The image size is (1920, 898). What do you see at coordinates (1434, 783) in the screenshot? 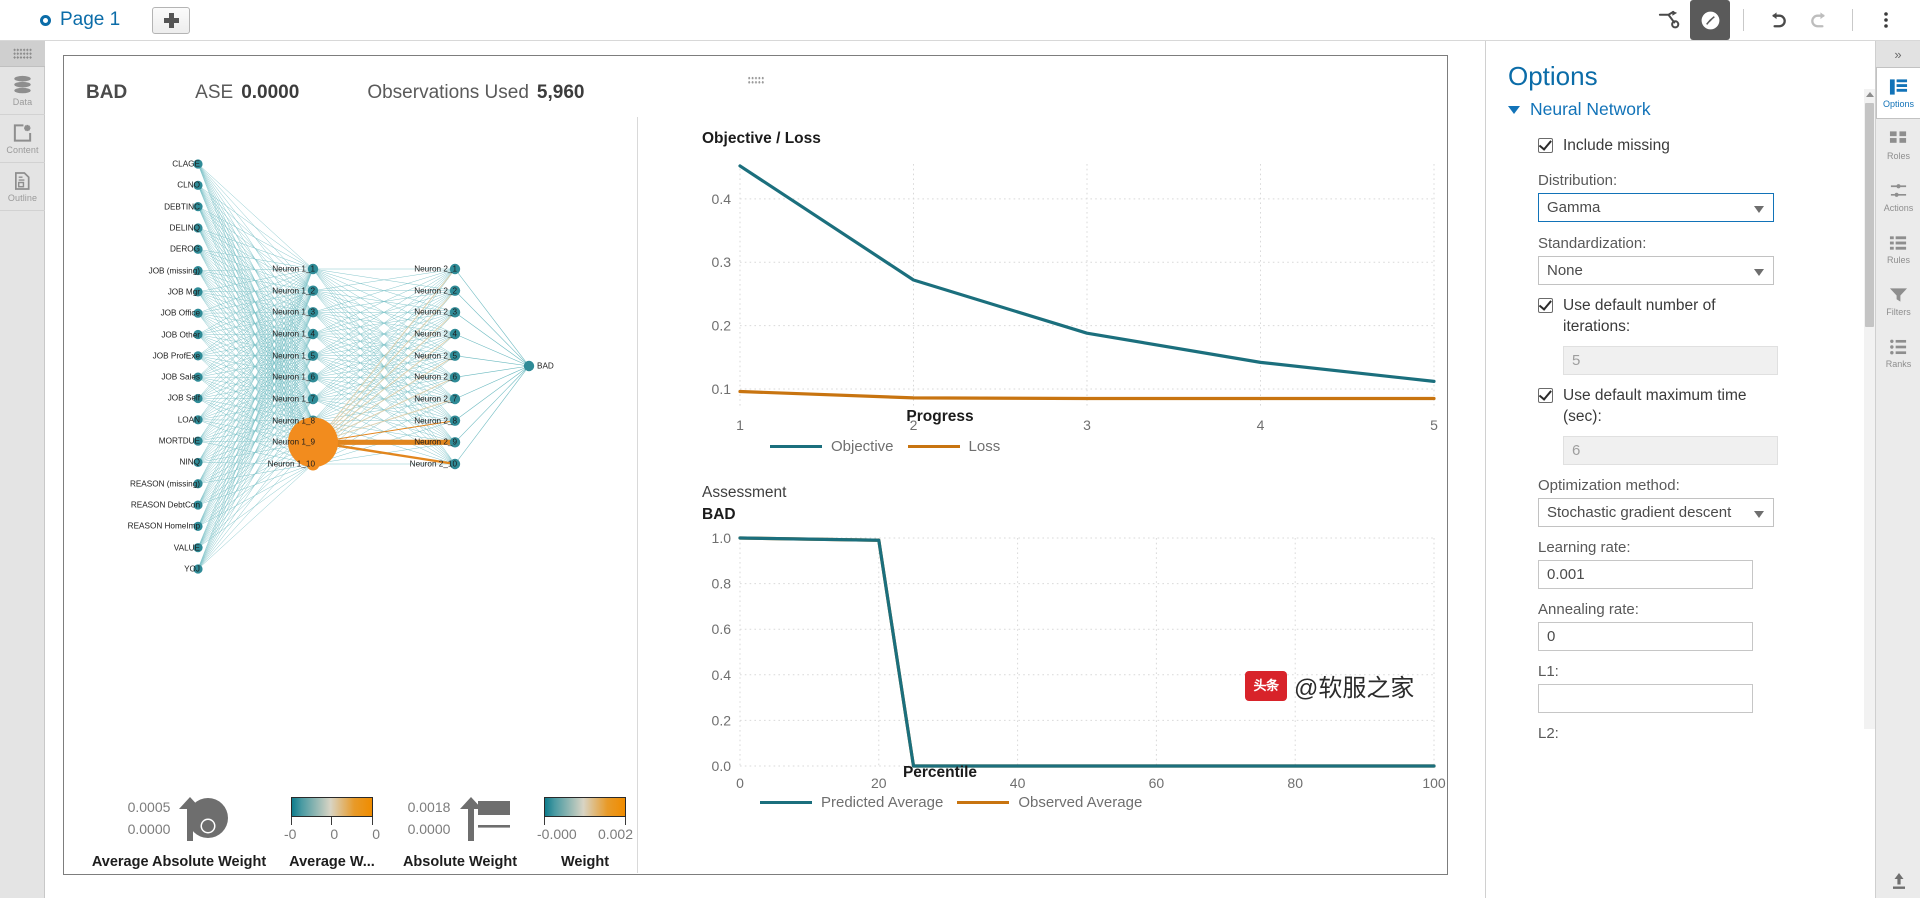
I see `svg-text: 100` at bounding box center [1434, 783].